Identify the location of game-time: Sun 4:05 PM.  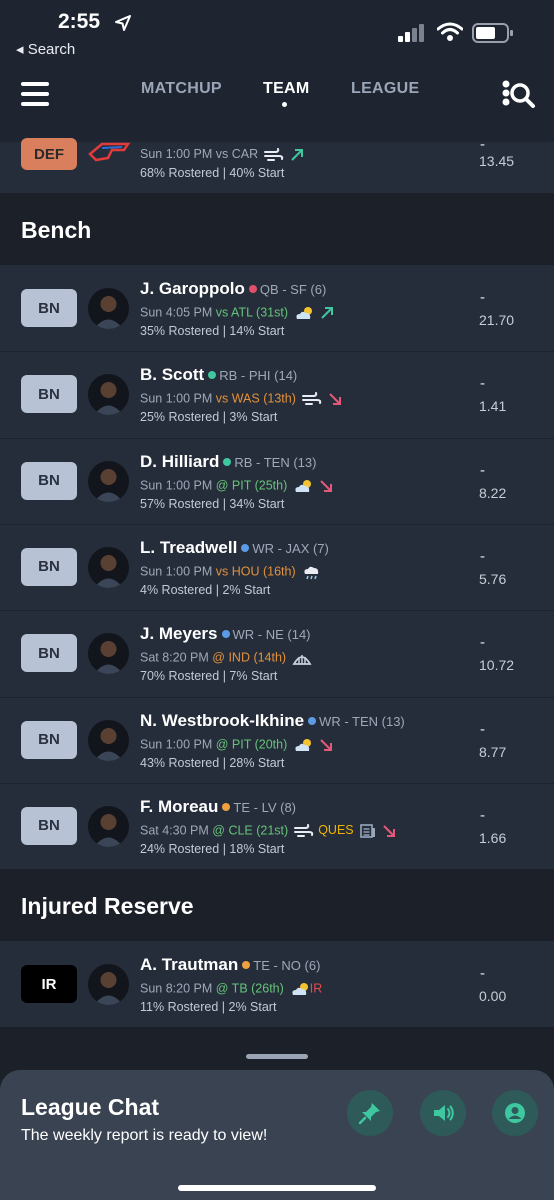
(176, 312).